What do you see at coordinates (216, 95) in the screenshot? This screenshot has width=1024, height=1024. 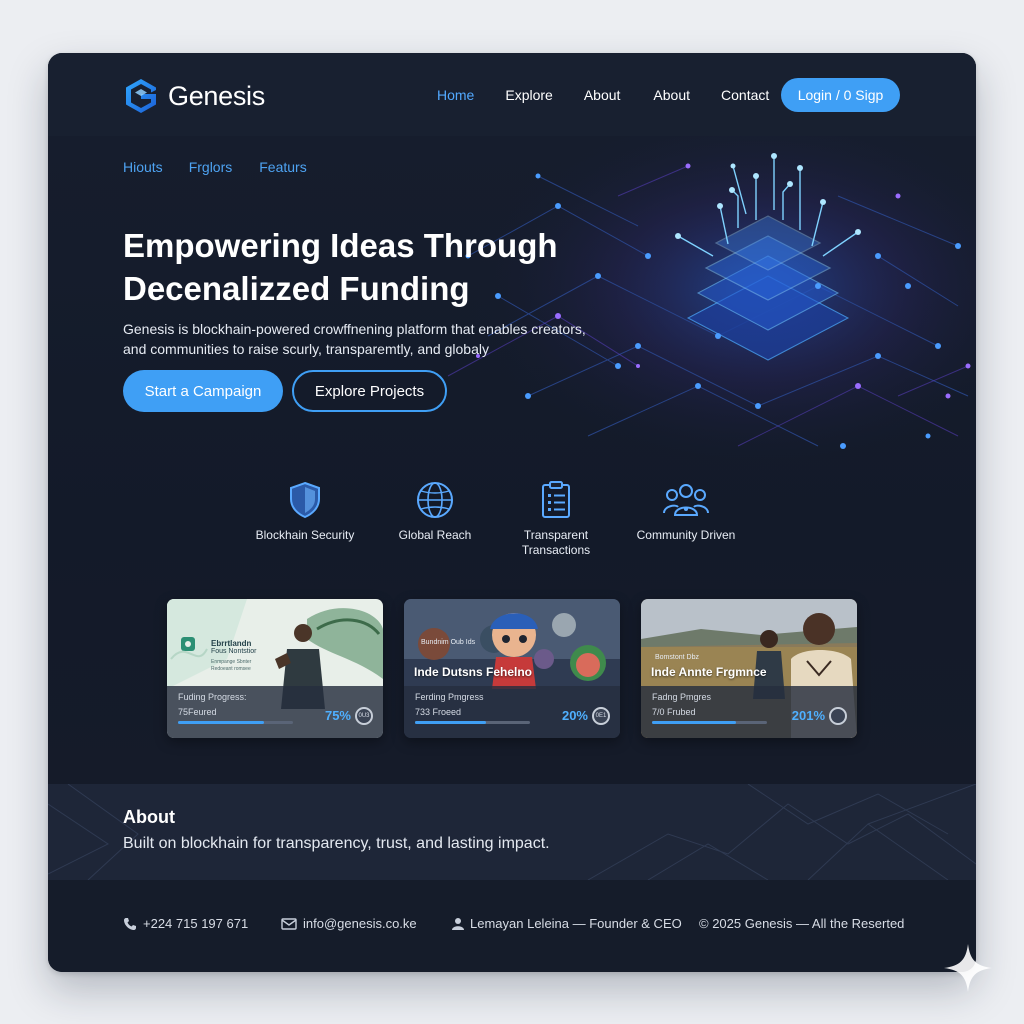 I see `brand-name: Genesis` at bounding box center [216, 95].